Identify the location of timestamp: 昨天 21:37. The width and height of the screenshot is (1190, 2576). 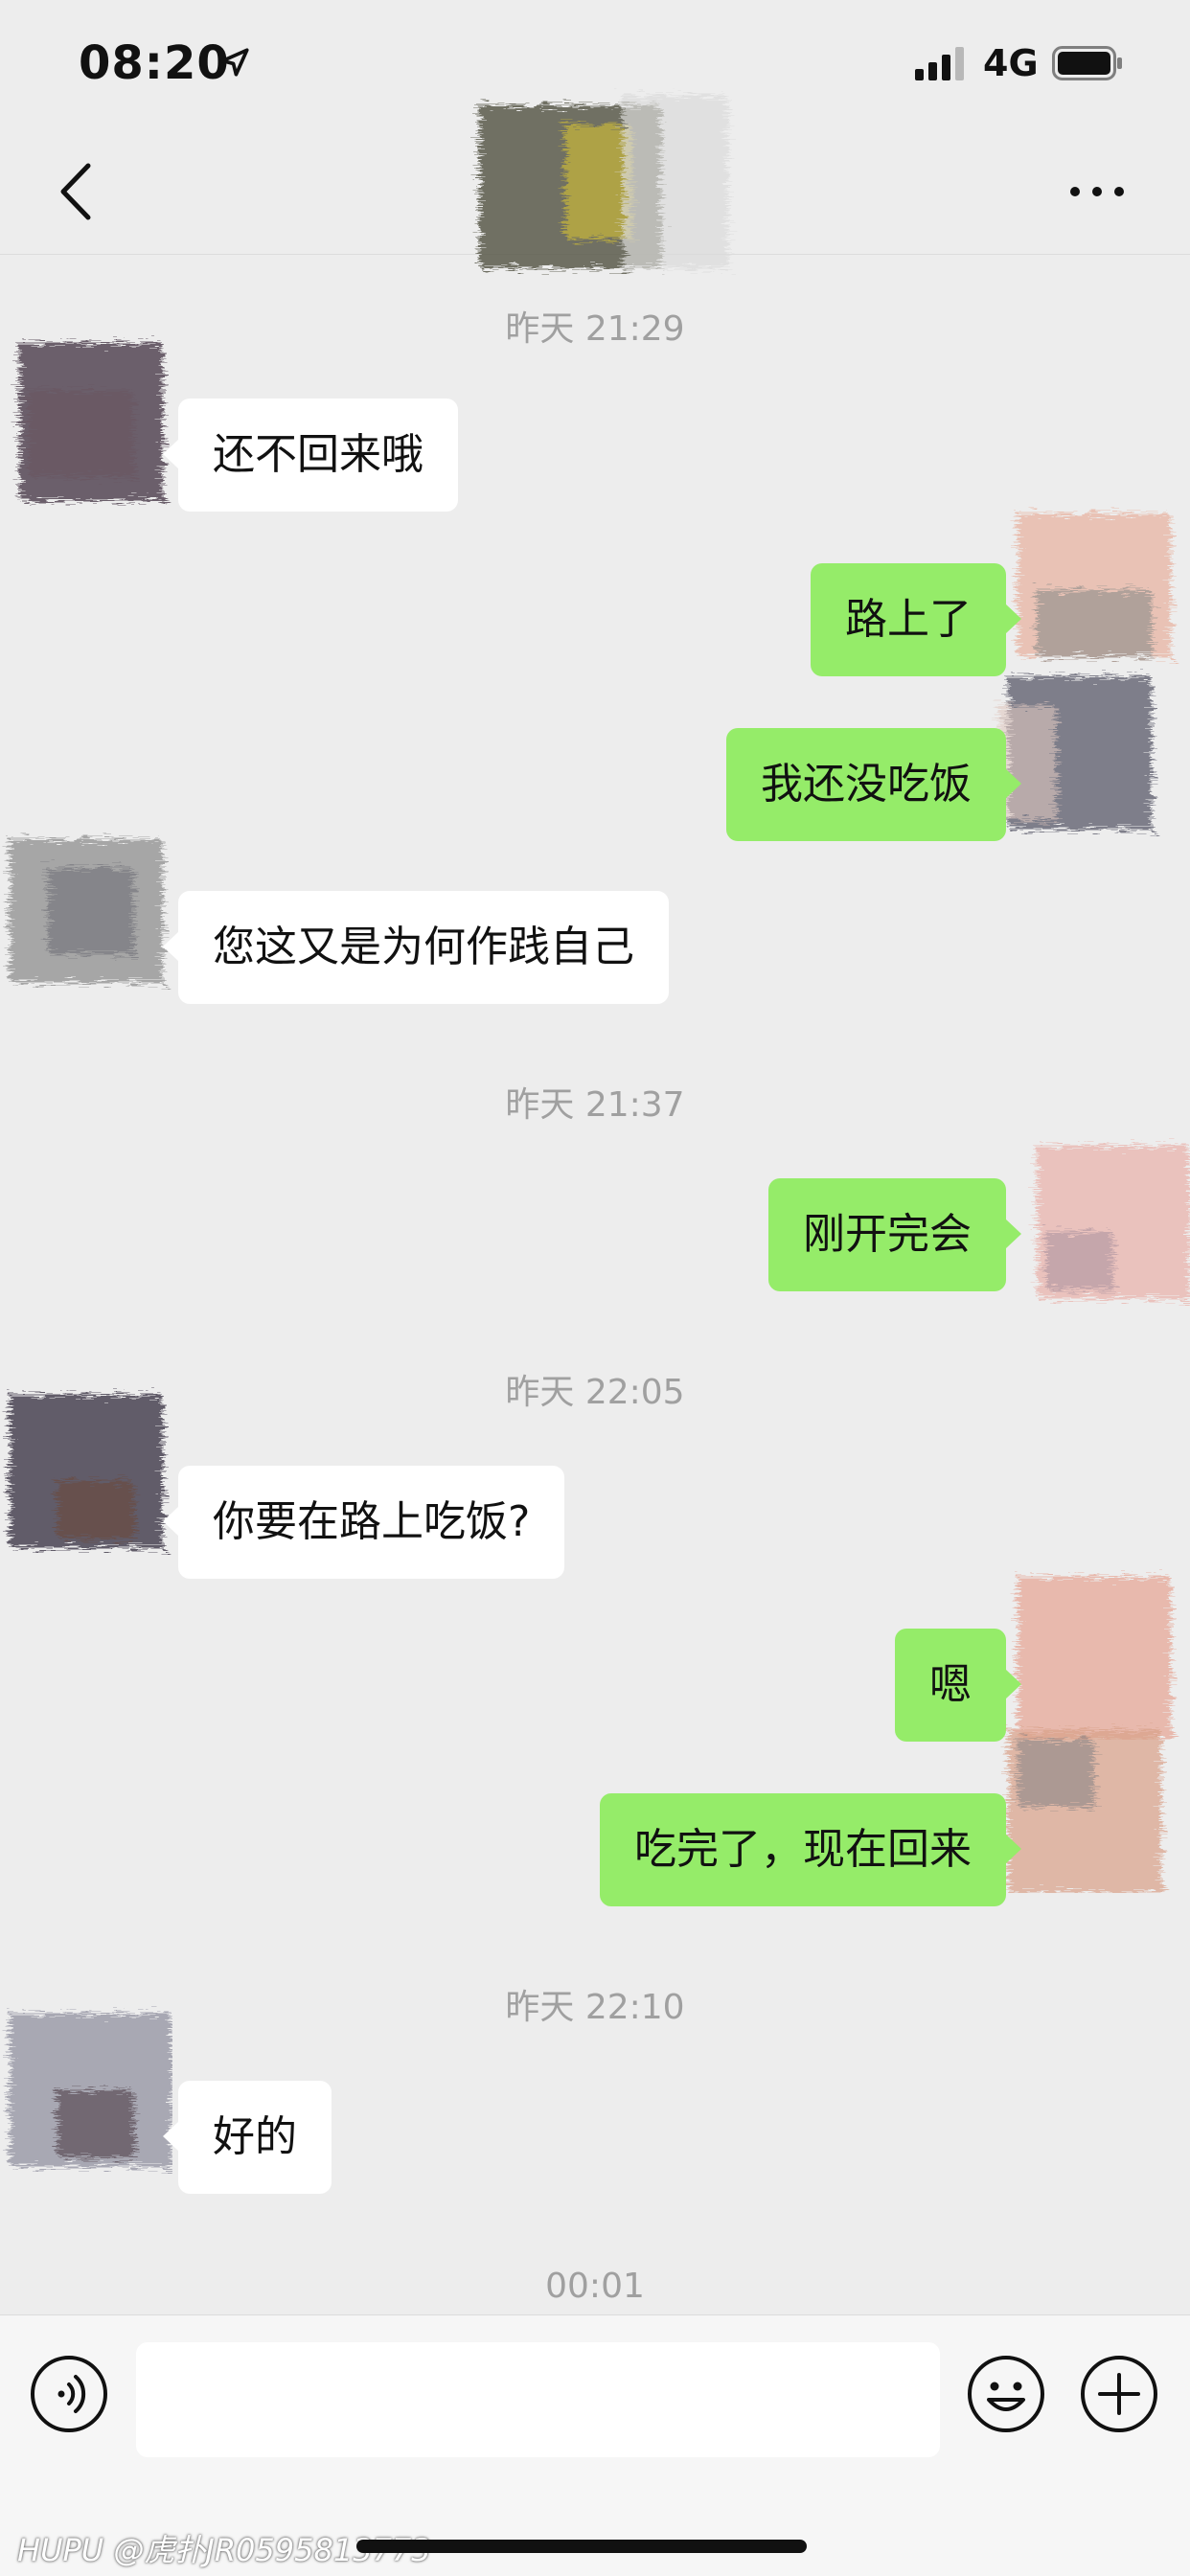
(595, 1105).